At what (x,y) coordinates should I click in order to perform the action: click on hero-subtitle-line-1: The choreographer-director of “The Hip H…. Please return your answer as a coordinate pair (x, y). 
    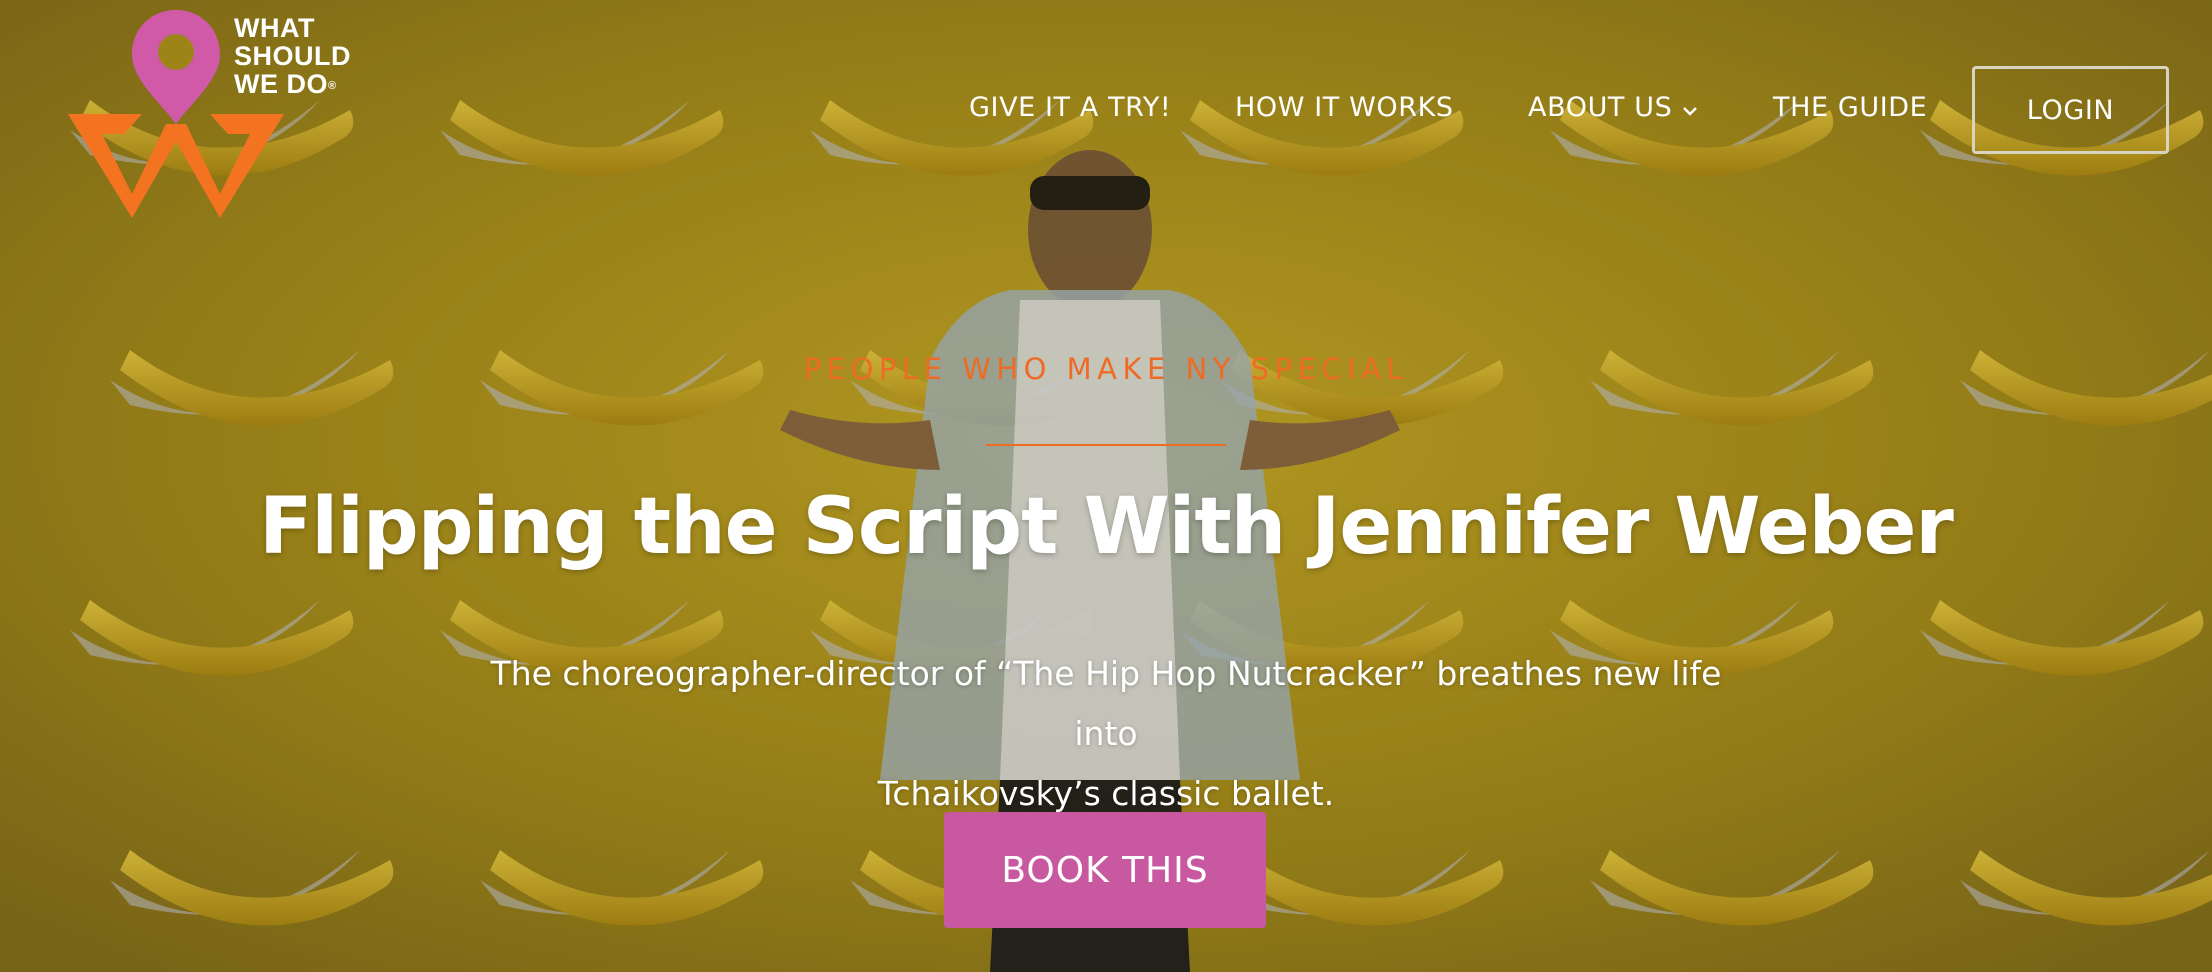
    Looking at the image, I should click on (1106, 703).